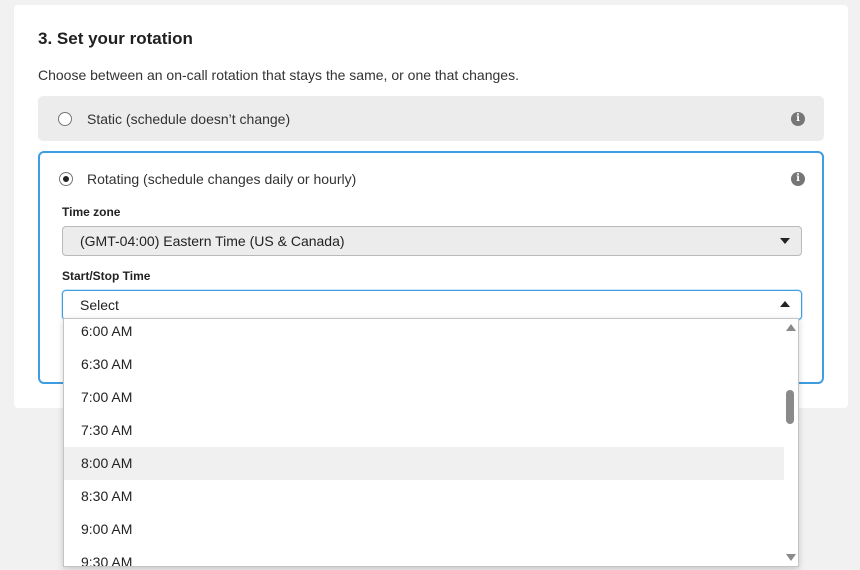 The height and width of the screenshot is (570, 860). I want to click on timezone-label: Time zone, so click(91, 212).